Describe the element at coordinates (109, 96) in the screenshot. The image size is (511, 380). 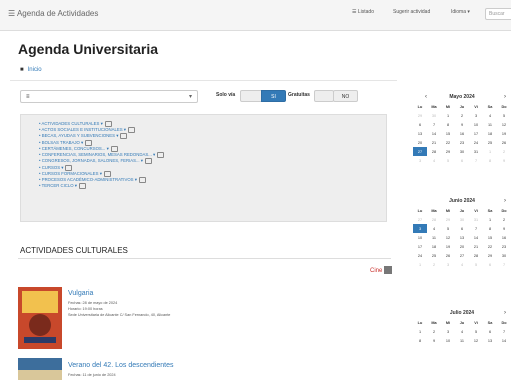
I see `category-select: ≡ ▾` at that location.